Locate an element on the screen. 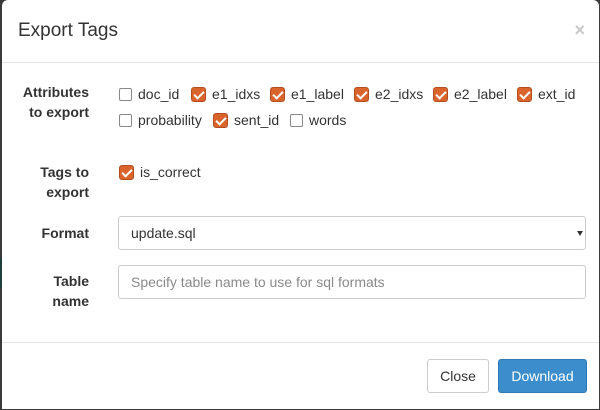 This screenshot has width=600, height=410. checkbox-is-correct: is_correct is located at coordinates (160, 172).